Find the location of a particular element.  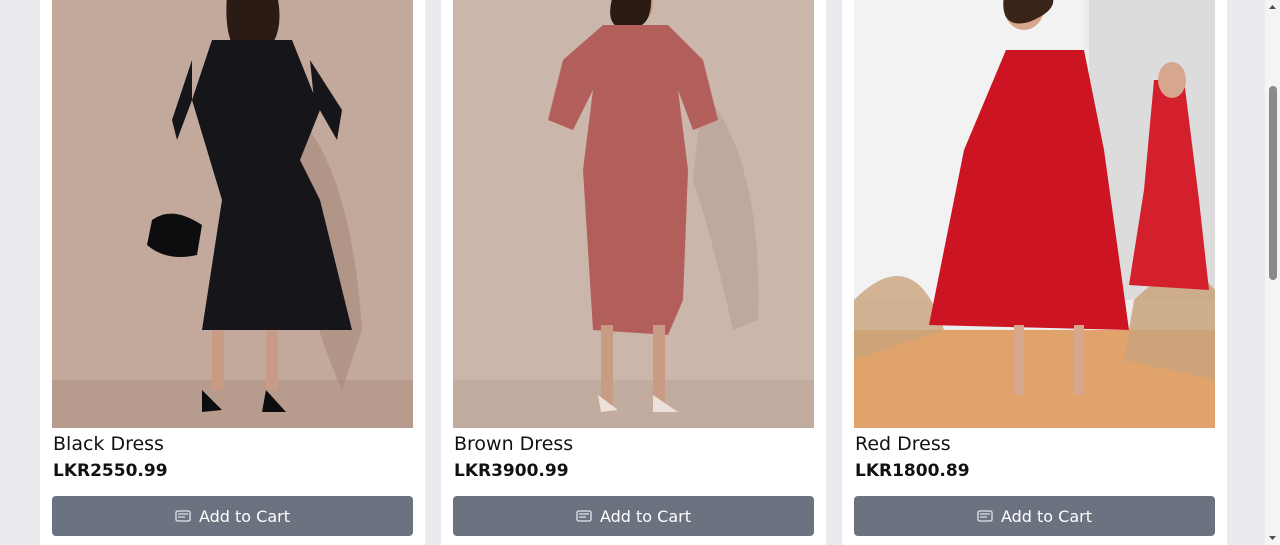

product-price: LKR1800.89 is located at coordinates (912, 471).